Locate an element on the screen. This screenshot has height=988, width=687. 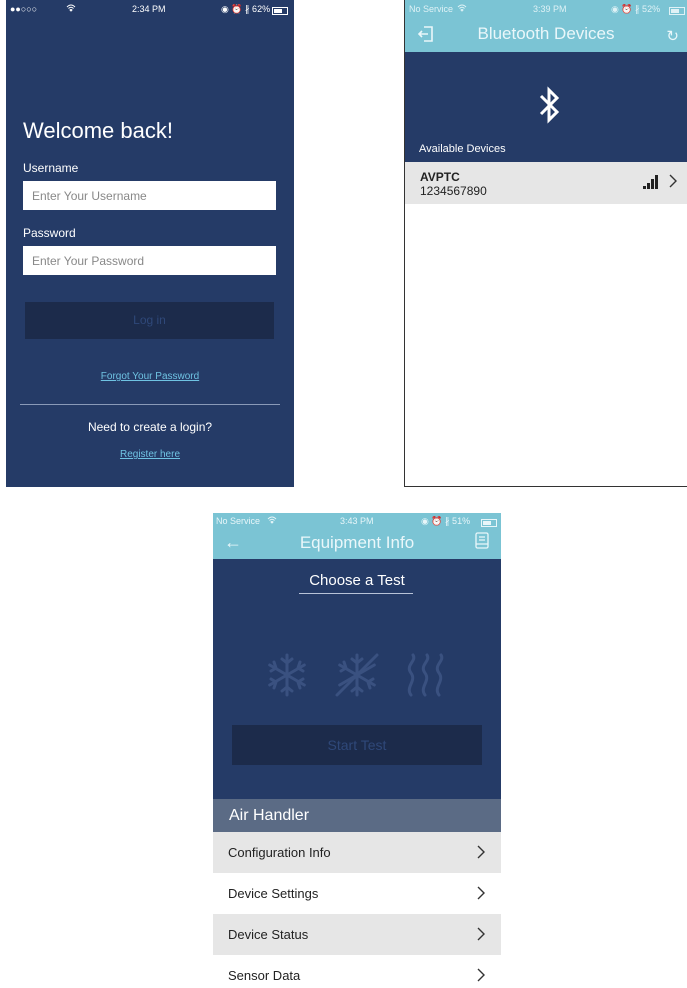
status-time: 3:39 PM is located at coordinates (550, 9).